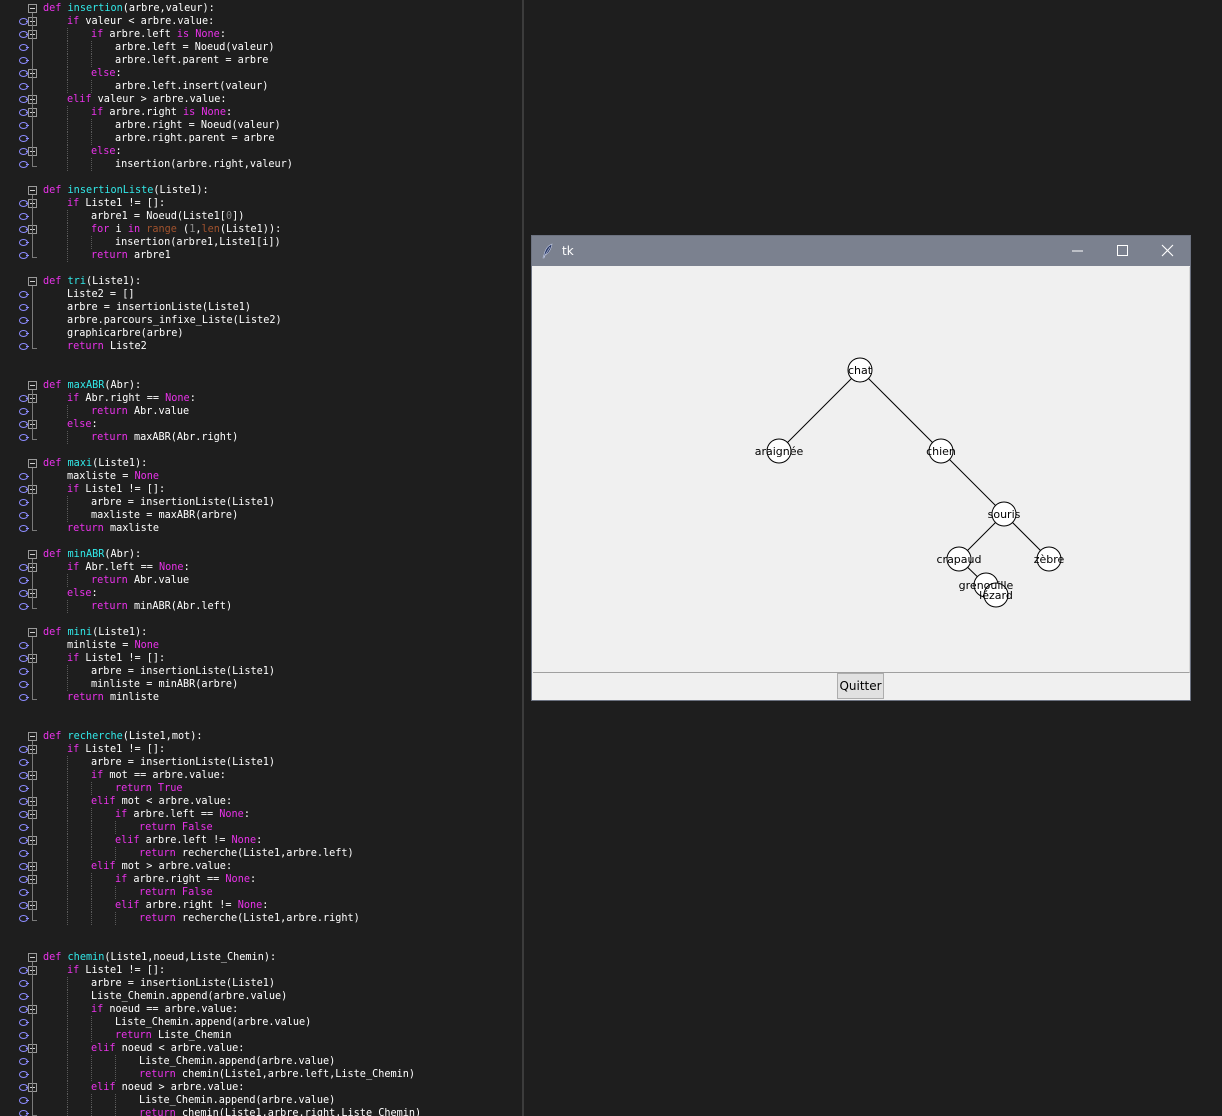 This screenshot has height=1116, width=1222. What do you see at coordinates (123, 385) in the screenshot?
I see `code-token: (Abr):` at bounding box center [123, 385].